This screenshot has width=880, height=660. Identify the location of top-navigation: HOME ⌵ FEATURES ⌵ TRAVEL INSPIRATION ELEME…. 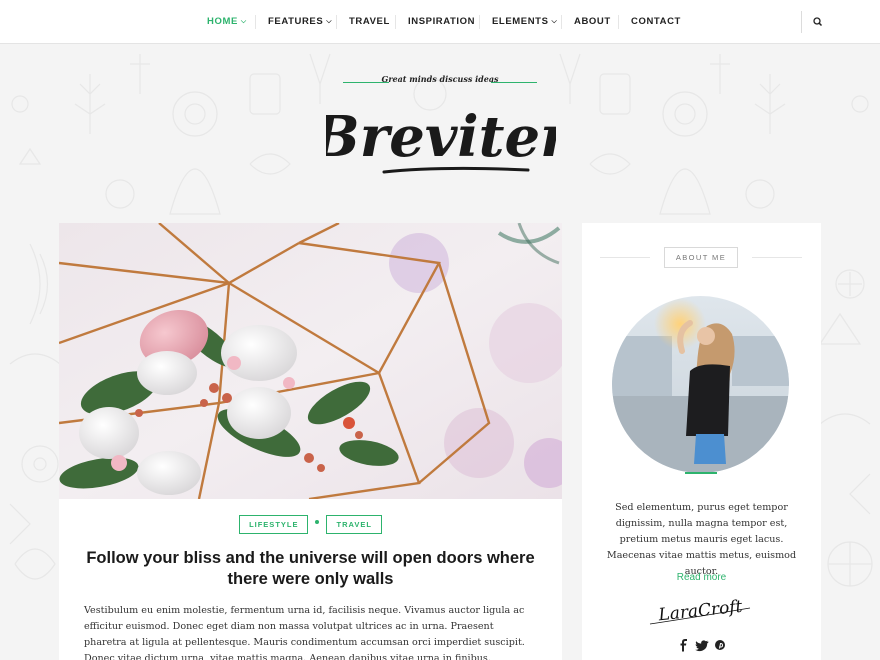
(440, 22).